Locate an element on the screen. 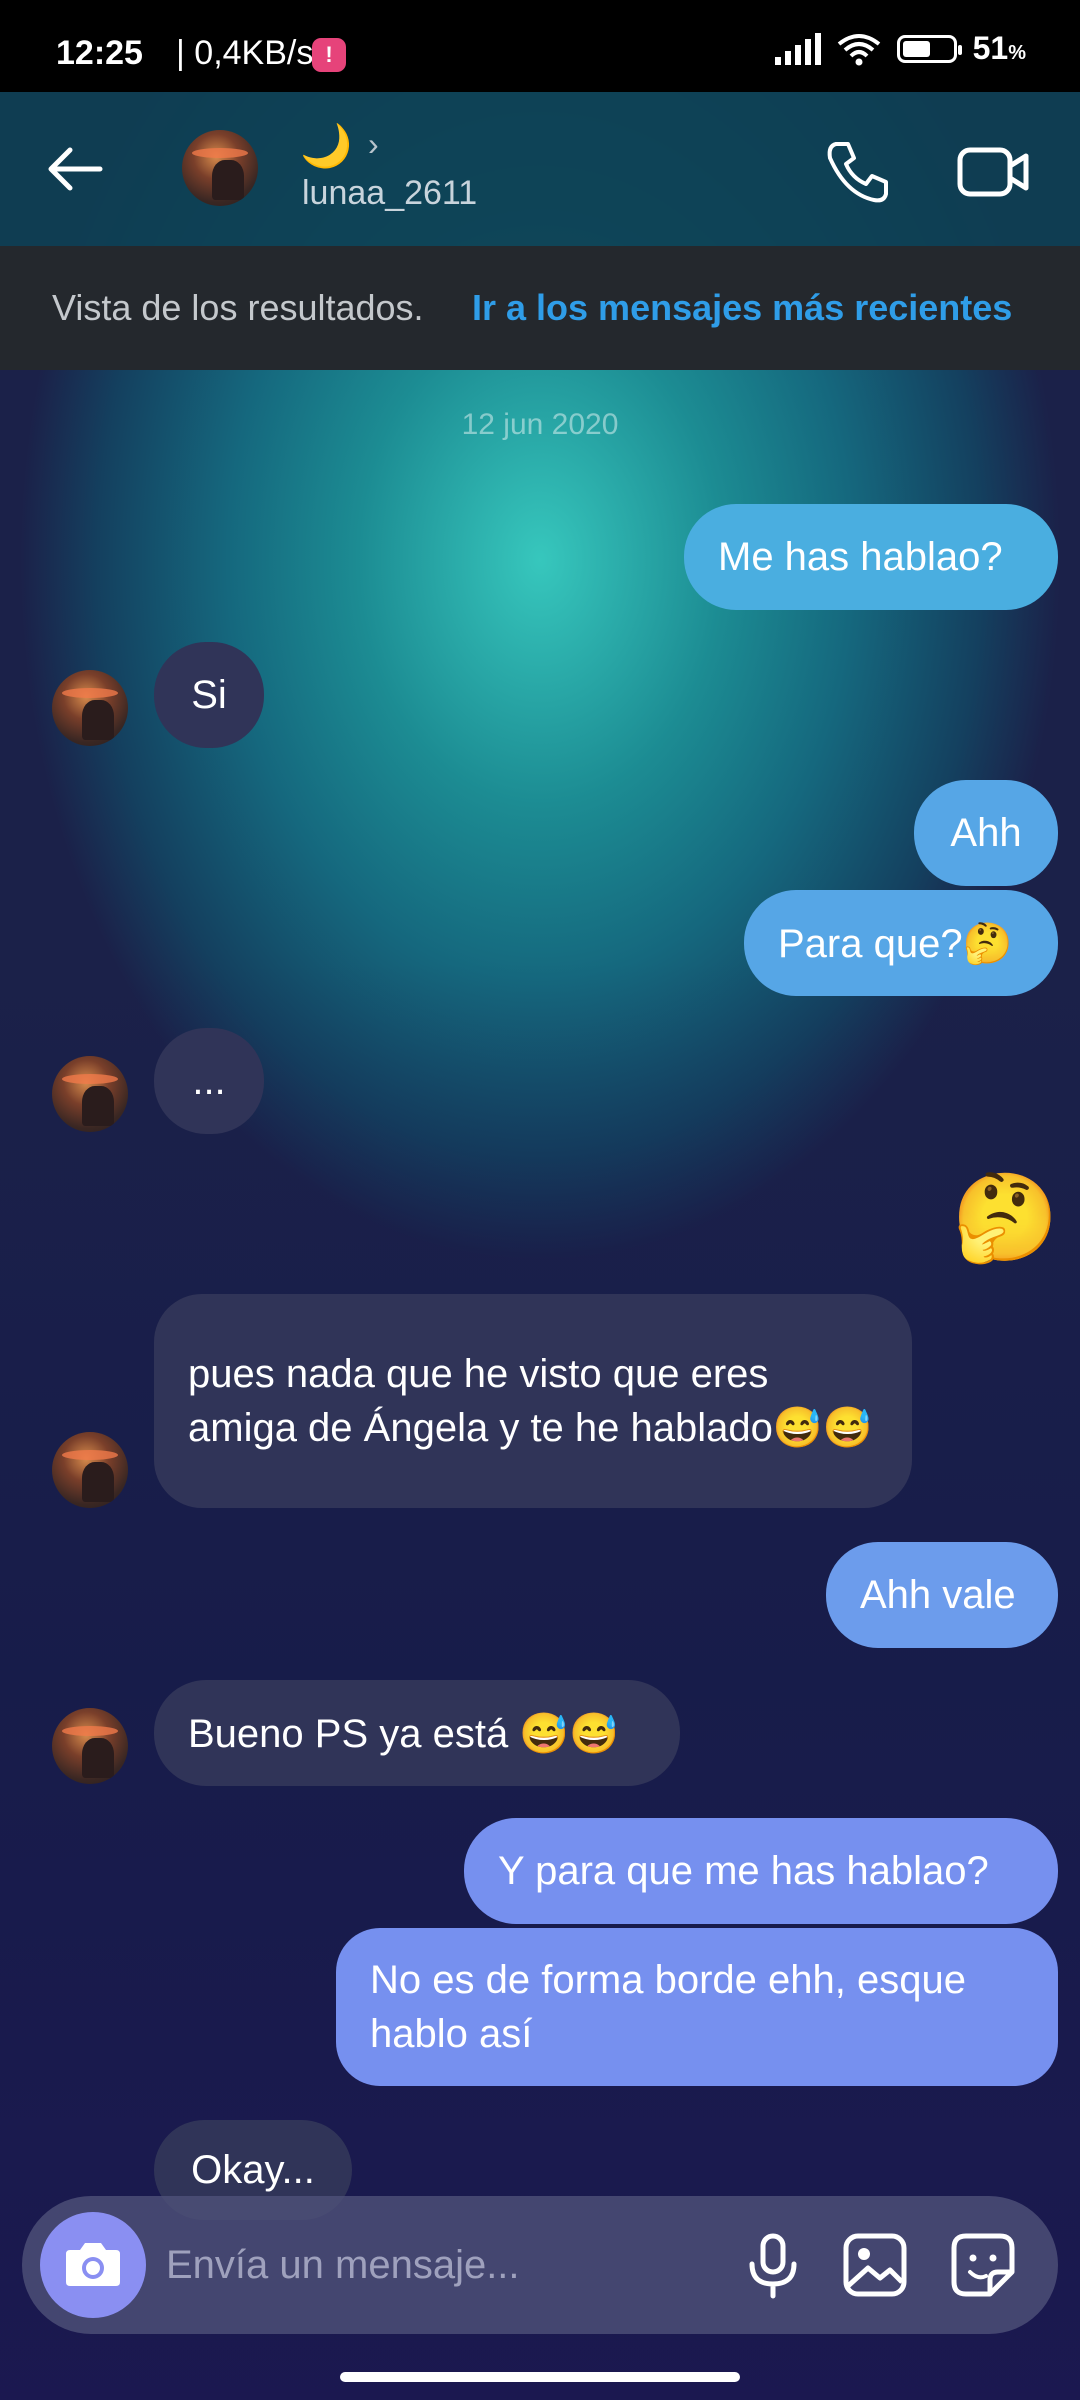 The image size is (1080, 2400). date-separator: 12 jun 2020 is located at coordinates (540, 424).